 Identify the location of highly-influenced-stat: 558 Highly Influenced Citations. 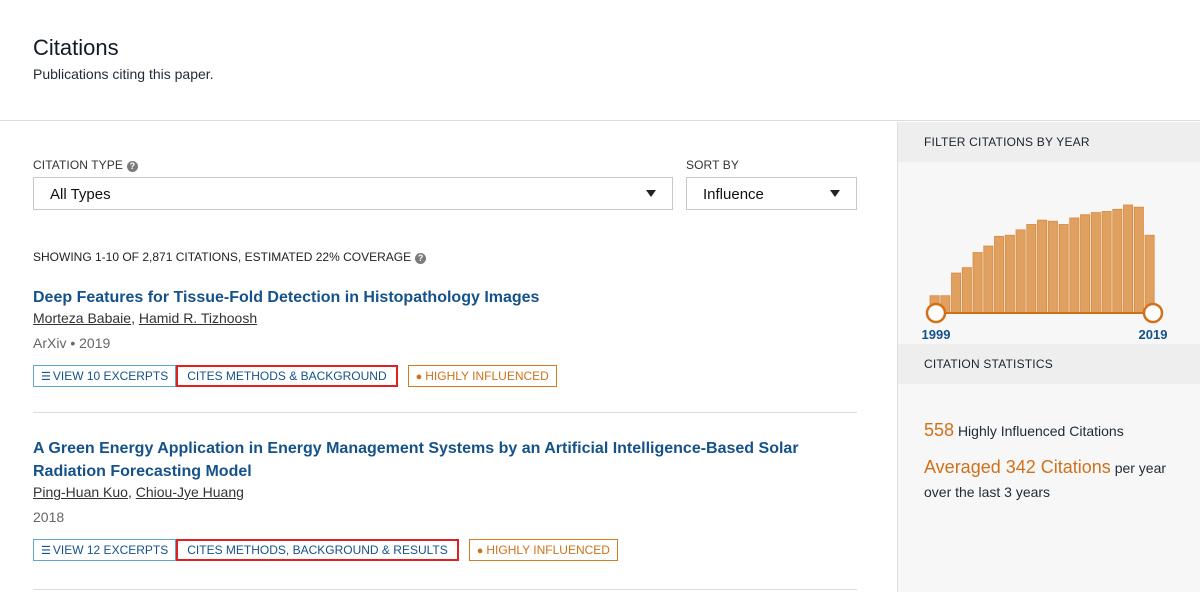
(1024, 430).